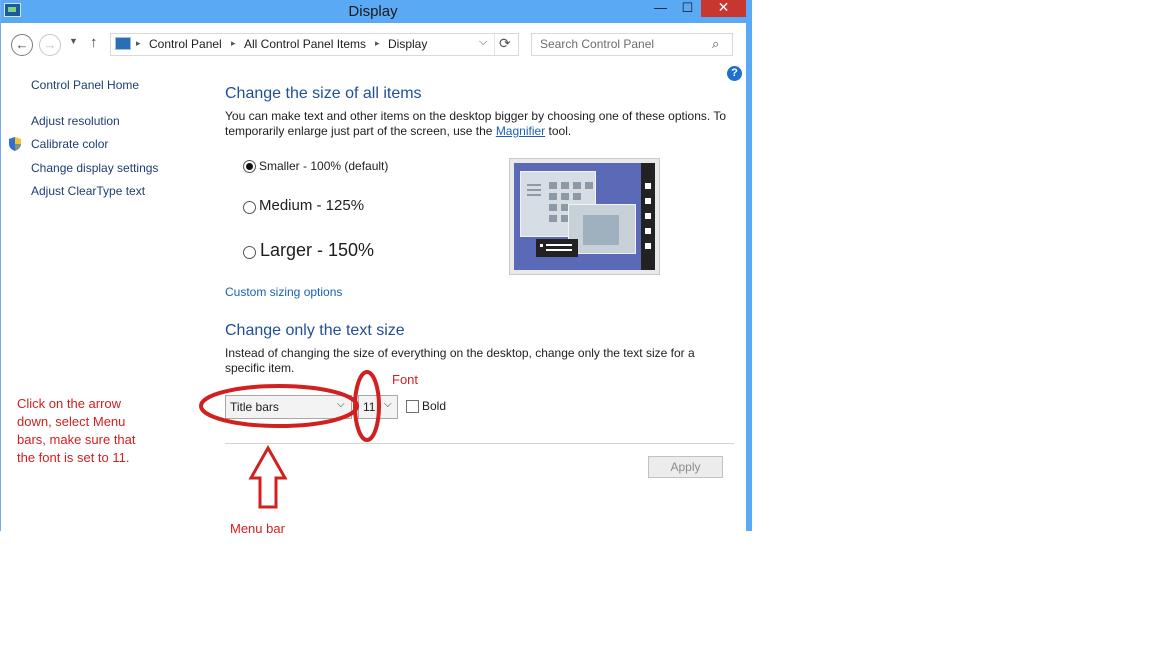 The height and width of the screenshot is (648, 1152). Describe the element at coordinates (257, 528) in the screenshot. I see `annotation-menu-bar-label: Menu bar` at that location.